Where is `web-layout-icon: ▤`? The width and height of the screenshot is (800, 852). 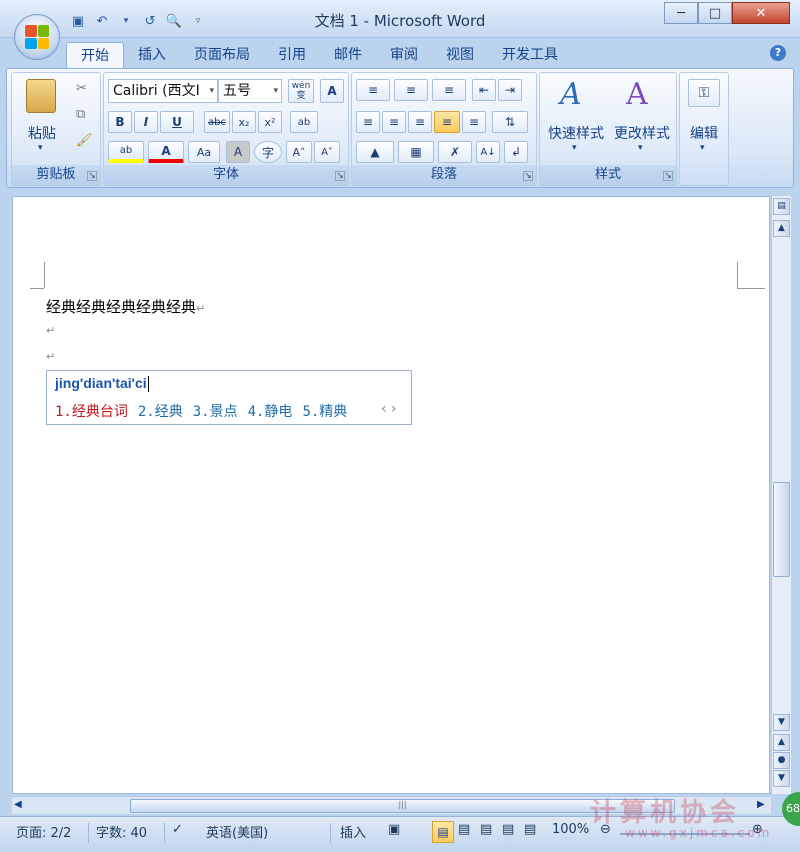
web-layout-icon: ▤ is located at coordinates (486, 829).